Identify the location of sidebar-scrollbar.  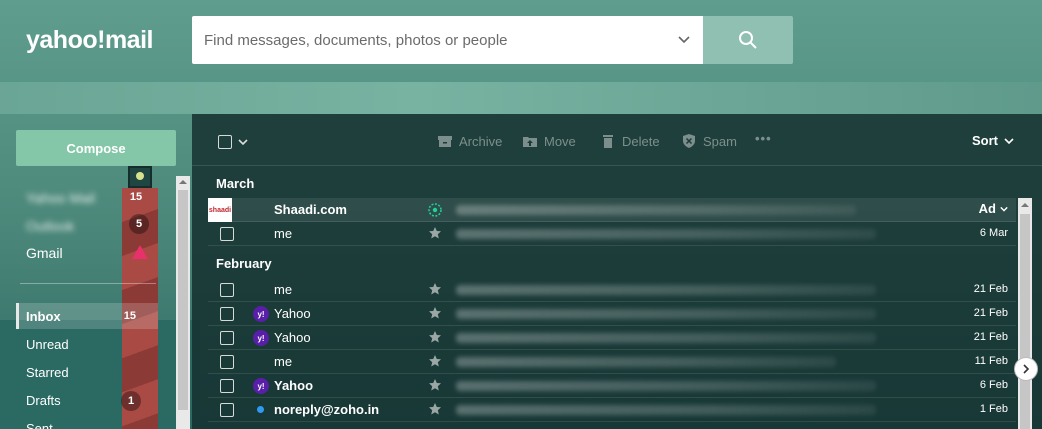
(183, 302).